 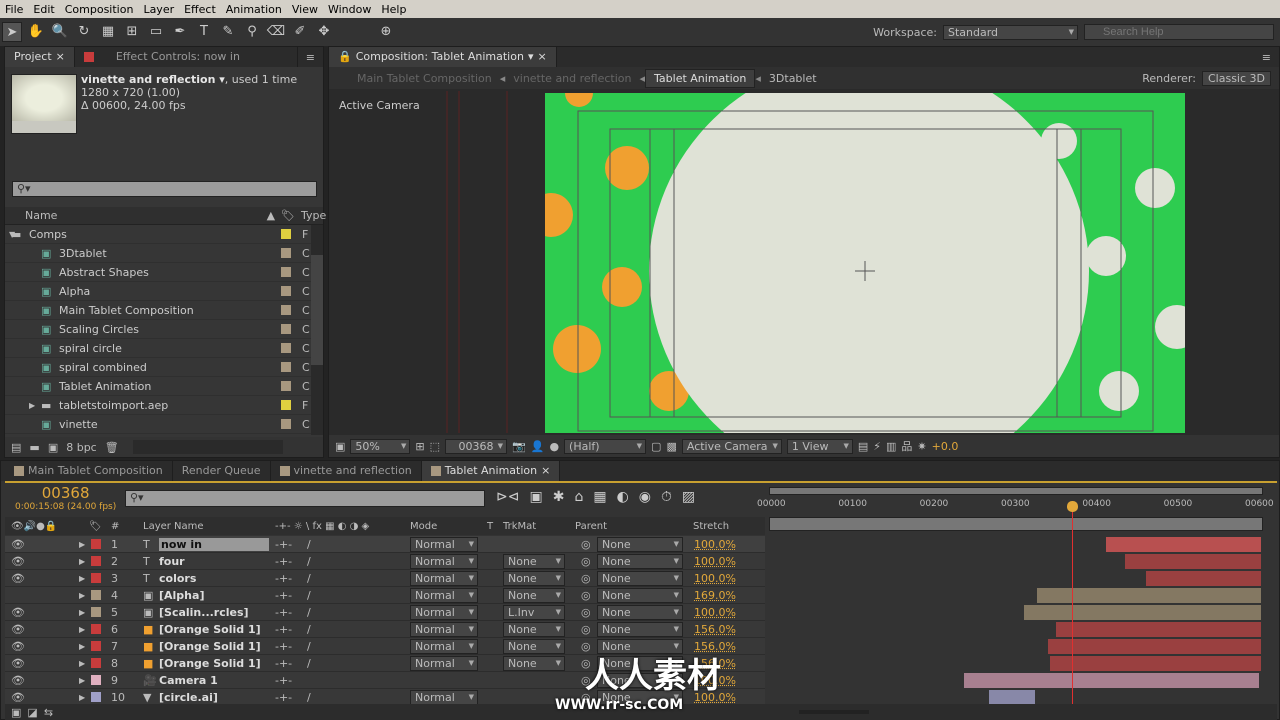 I want to click on timeline-tab: Main Tablet Composition, so click(x=89, y=471).